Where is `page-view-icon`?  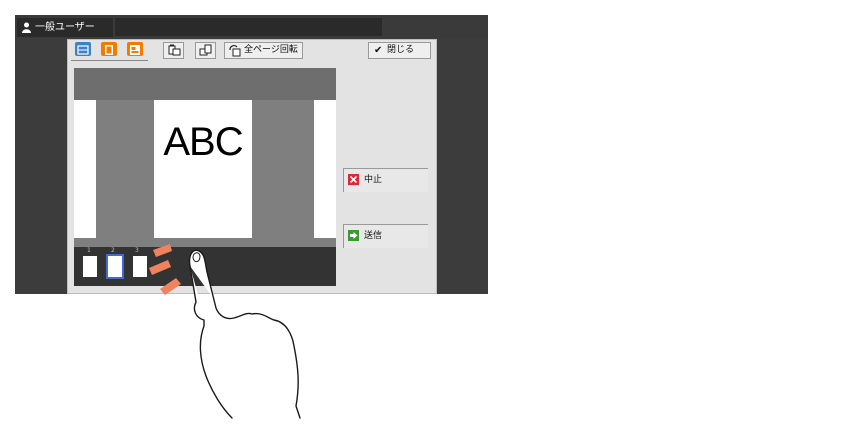
page-view-icon is located at coordinates (109, 50).